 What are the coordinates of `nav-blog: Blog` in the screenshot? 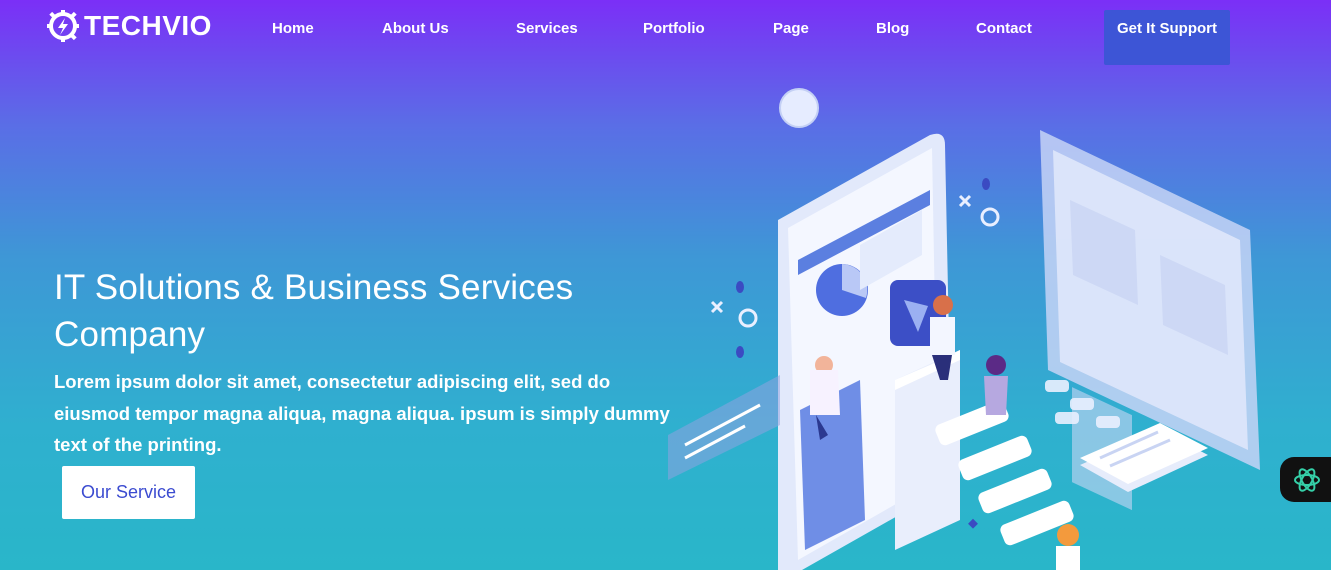 It's located at (892, 28).